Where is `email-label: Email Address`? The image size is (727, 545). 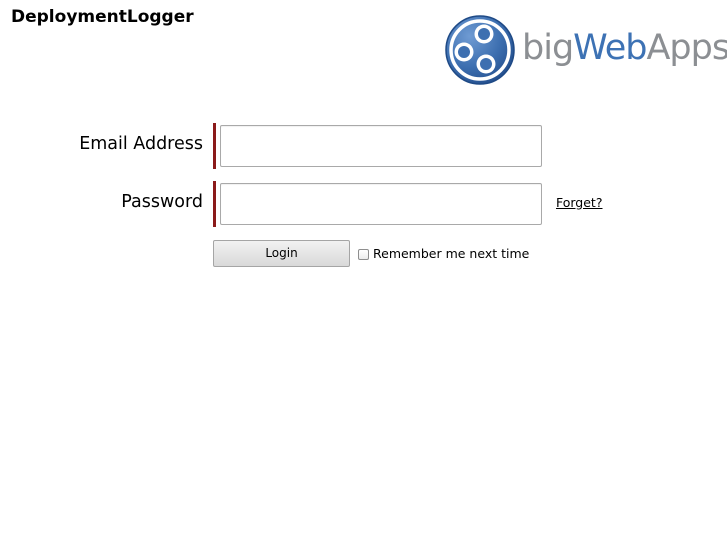 email-label: Email Address is located at coordinates (141, 144).